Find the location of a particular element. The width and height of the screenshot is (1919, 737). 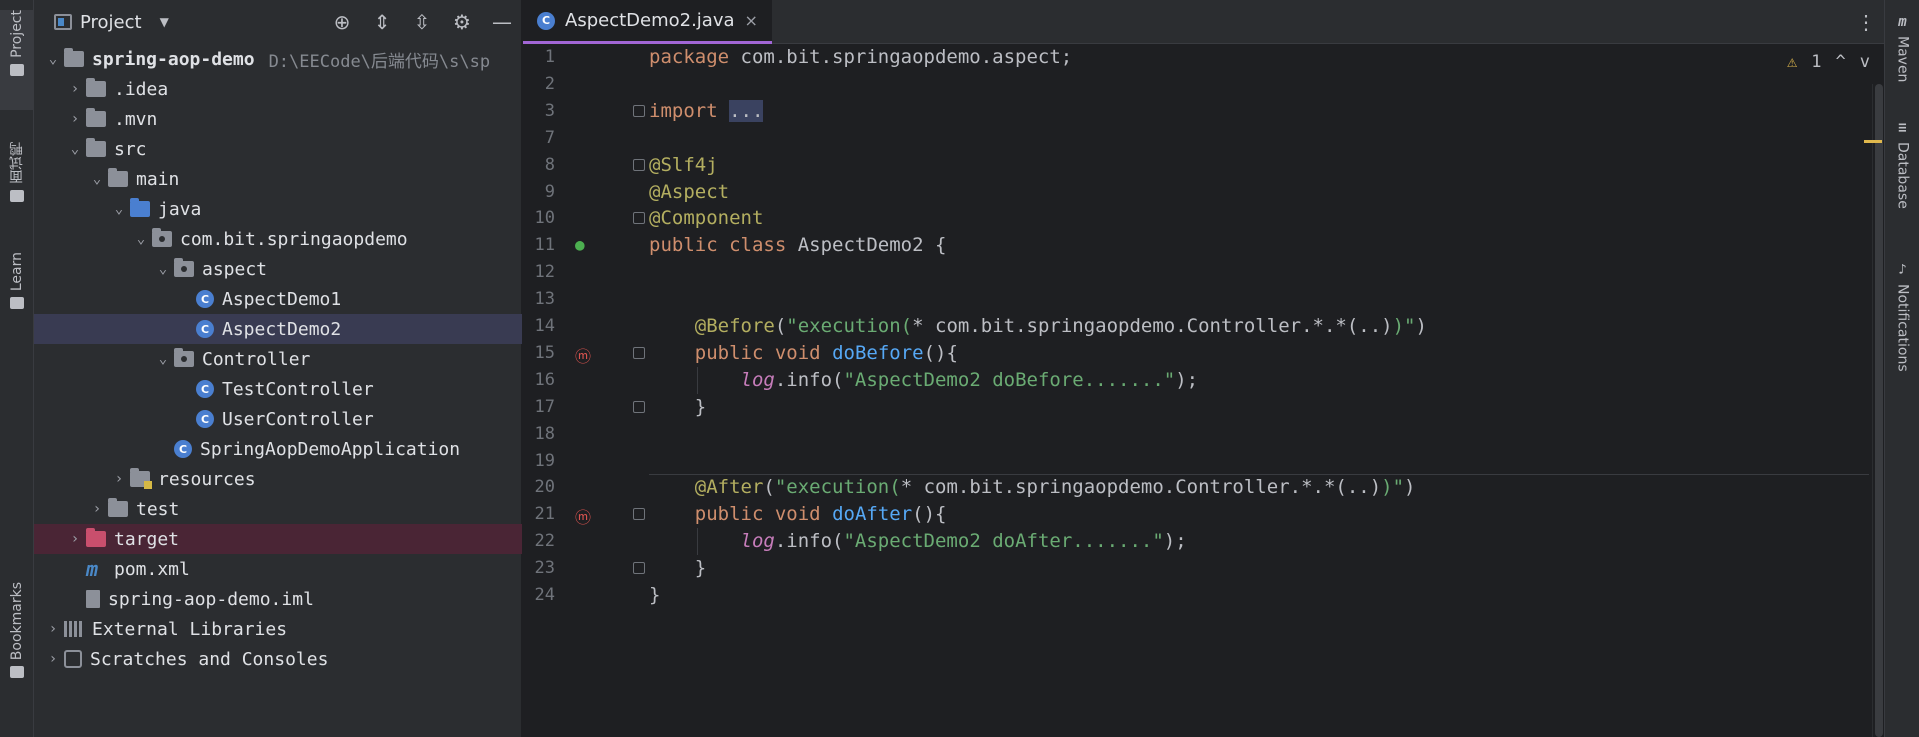

tool-tab-bookmarks: Bookmarks is located at coordinates (17, 642).